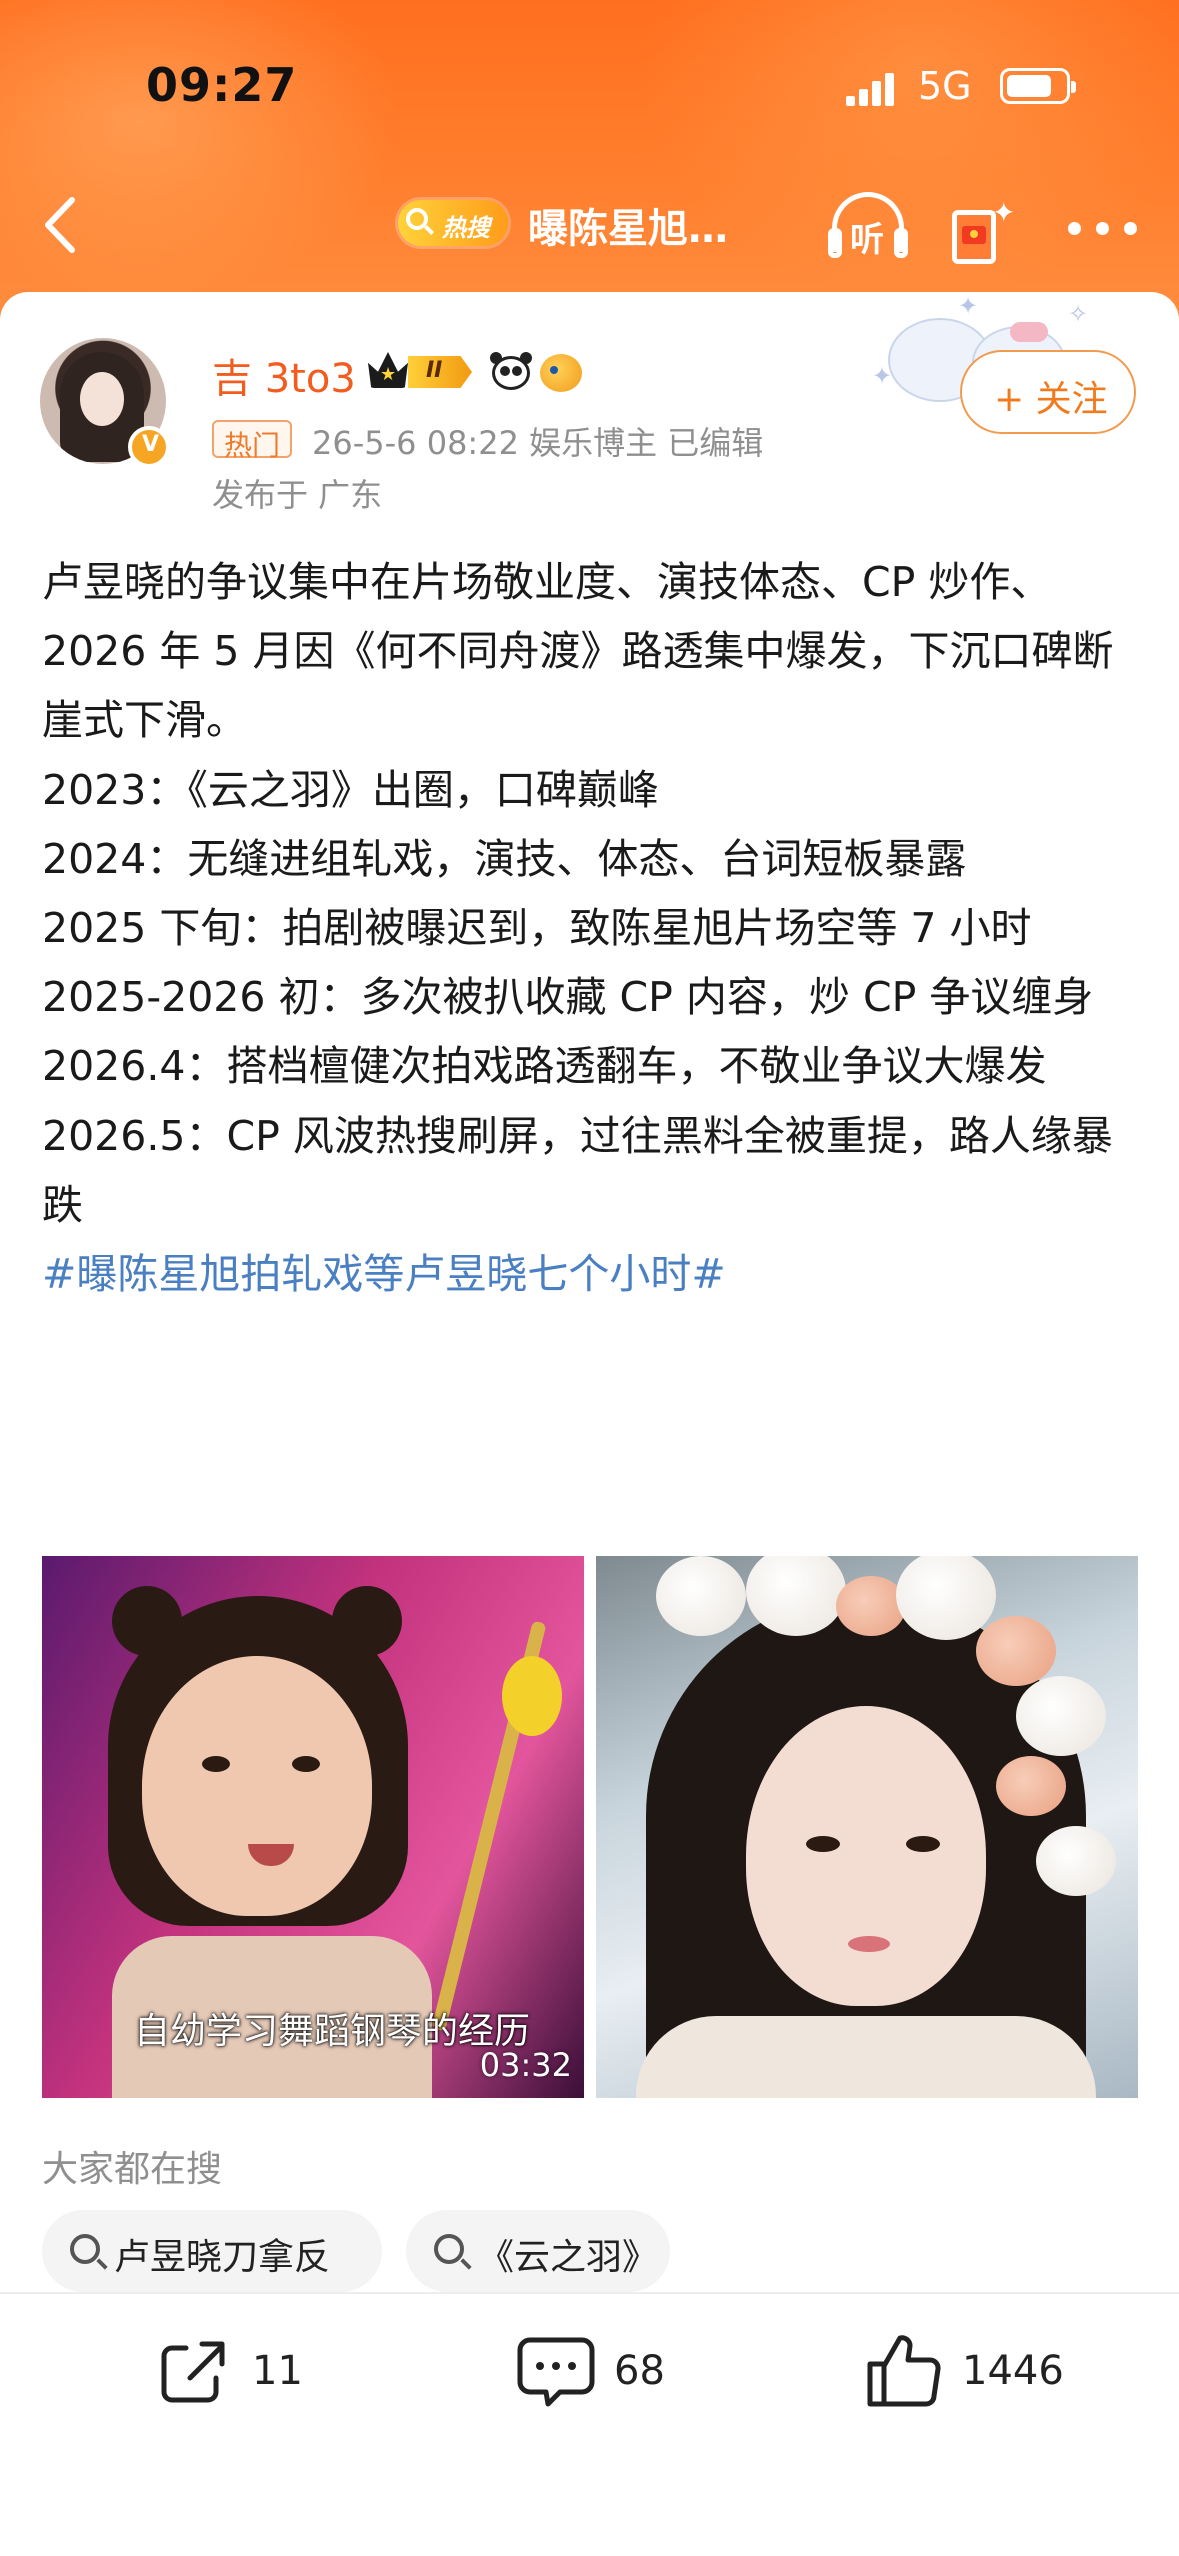 This screenshot has width=1179, height=2556. Describe the element at coordinates (945, 86) in the screenshot. I see `network-label: 5G` at that location.